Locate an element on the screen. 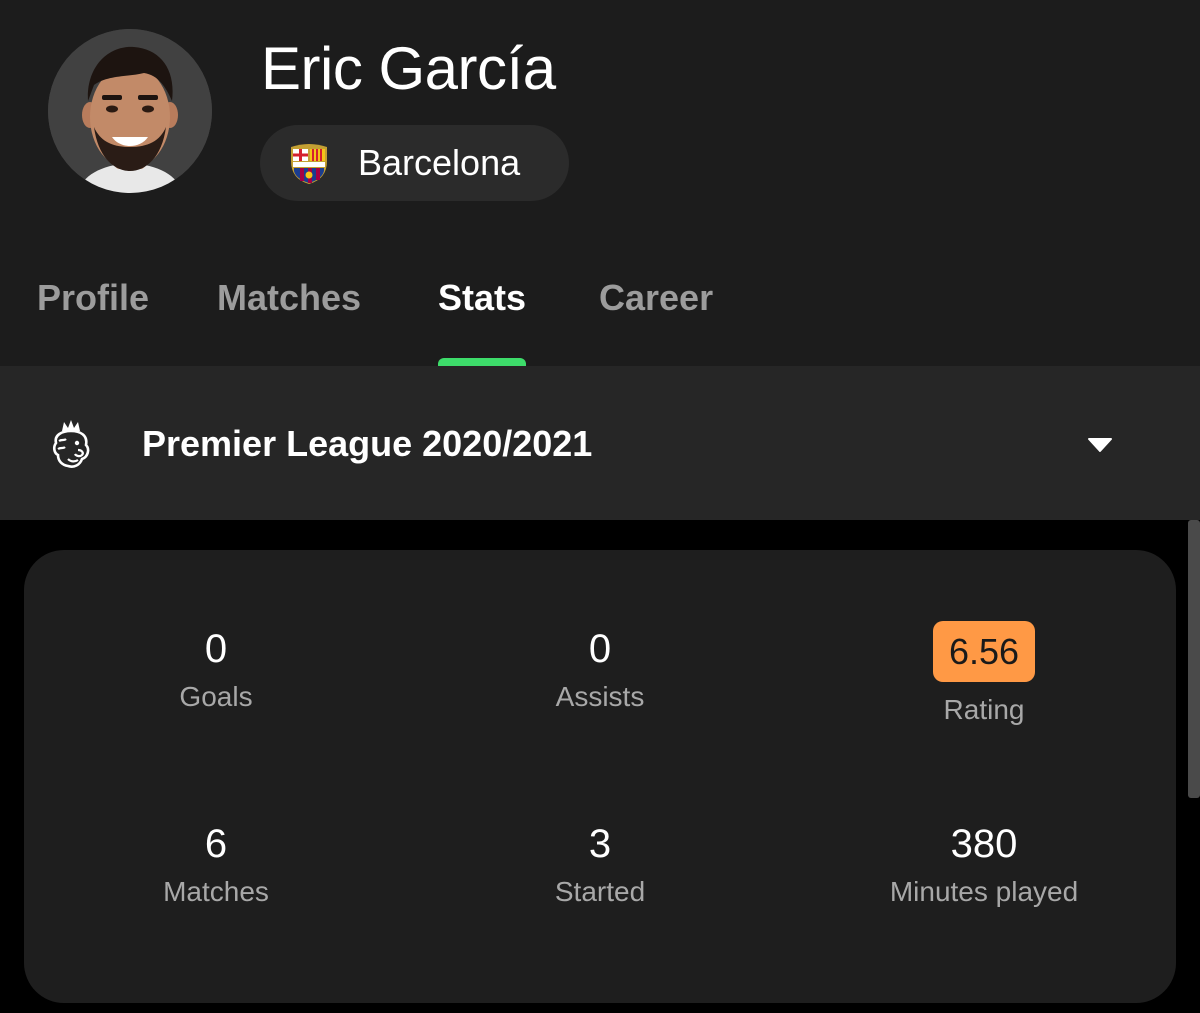 The height and width of the screenshot is (1013, 1200). stat-value: 380 is located at coordinates (984, 844).